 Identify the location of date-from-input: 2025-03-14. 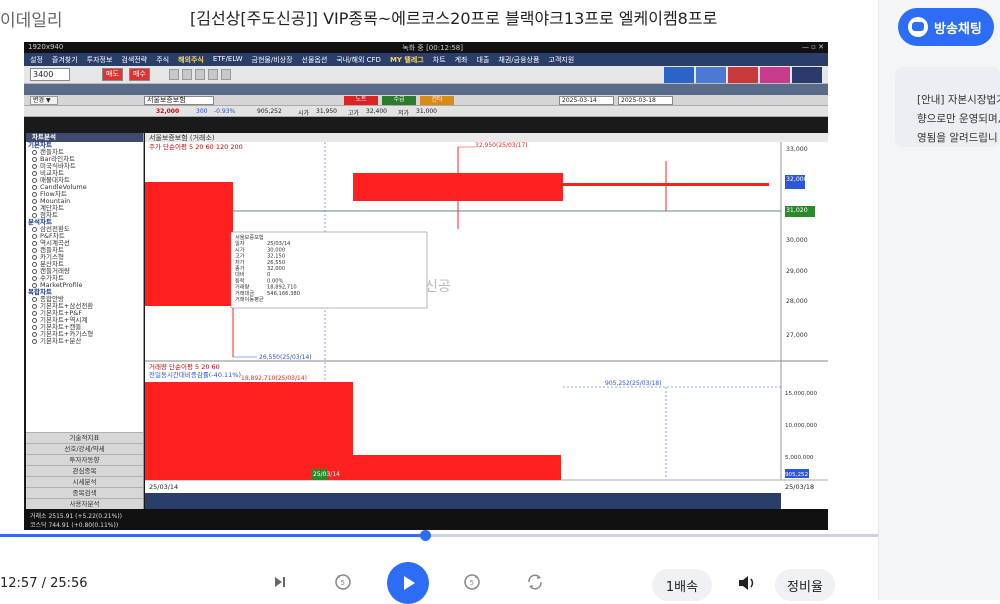
(586, 100).